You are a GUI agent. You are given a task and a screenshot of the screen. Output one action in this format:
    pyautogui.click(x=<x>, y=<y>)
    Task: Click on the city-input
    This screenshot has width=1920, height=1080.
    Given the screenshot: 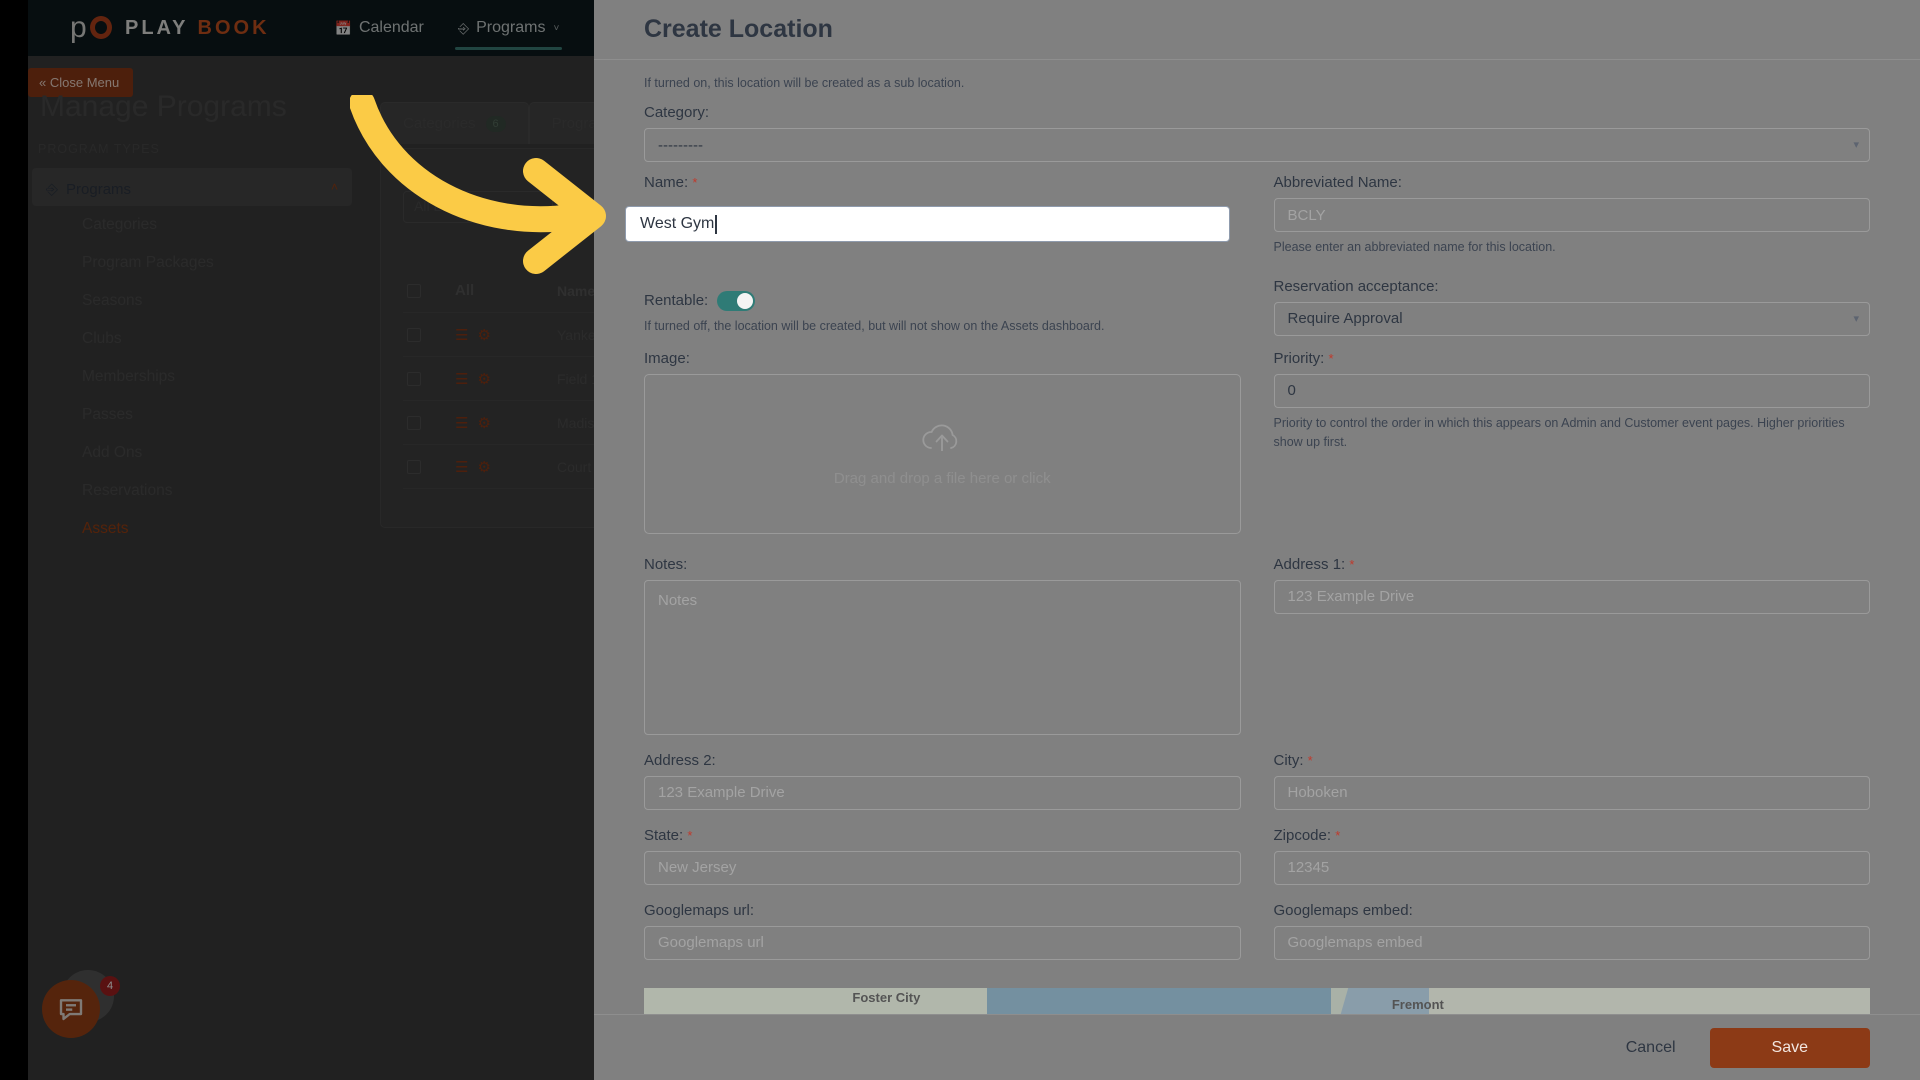 What is the action you would take?
    pyautogui.click(x=1571, y=792)
    